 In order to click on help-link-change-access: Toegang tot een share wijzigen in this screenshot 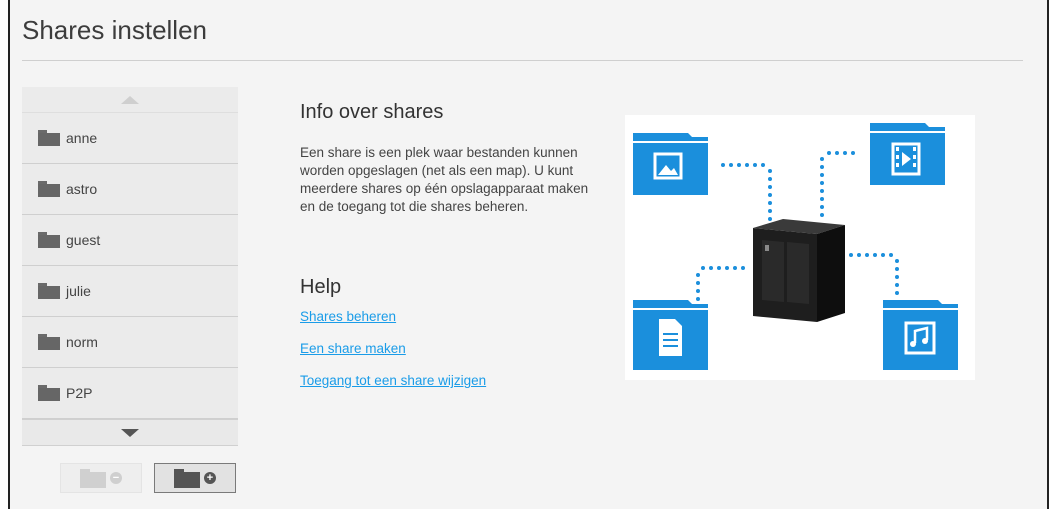, I will do `click(393, 380)`.